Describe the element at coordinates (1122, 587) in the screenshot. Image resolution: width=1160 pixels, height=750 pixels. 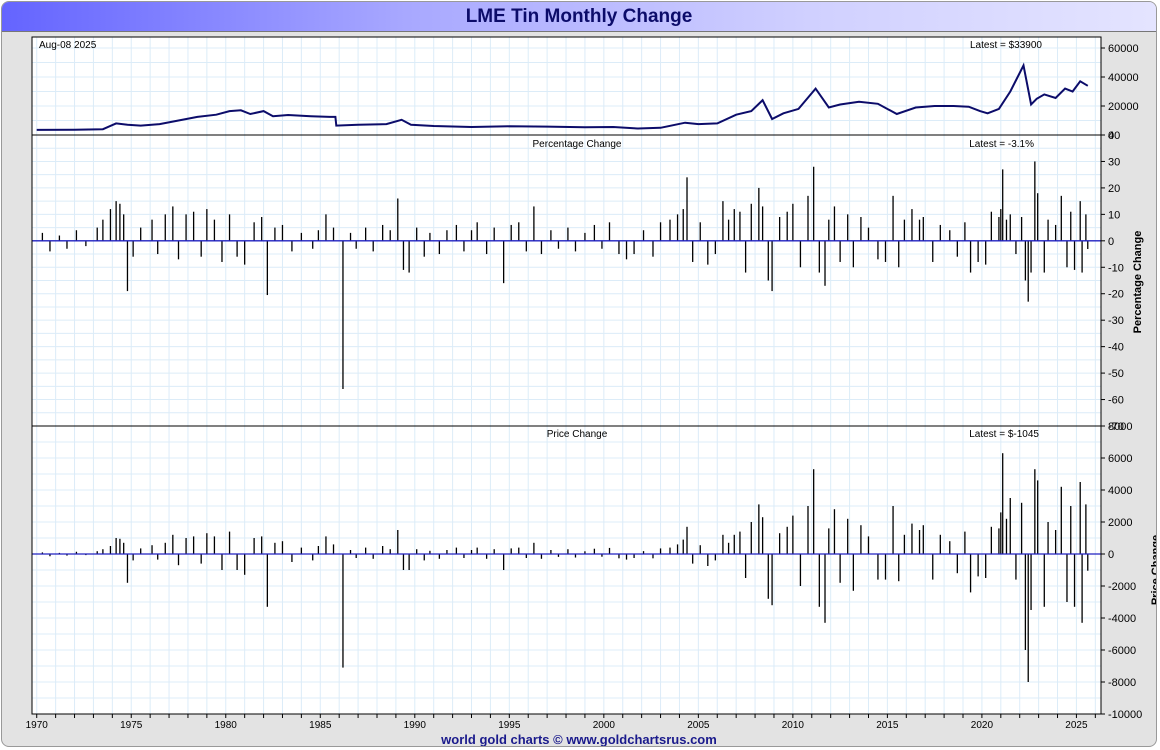
I see `y-tick-label: -2000` at that location.